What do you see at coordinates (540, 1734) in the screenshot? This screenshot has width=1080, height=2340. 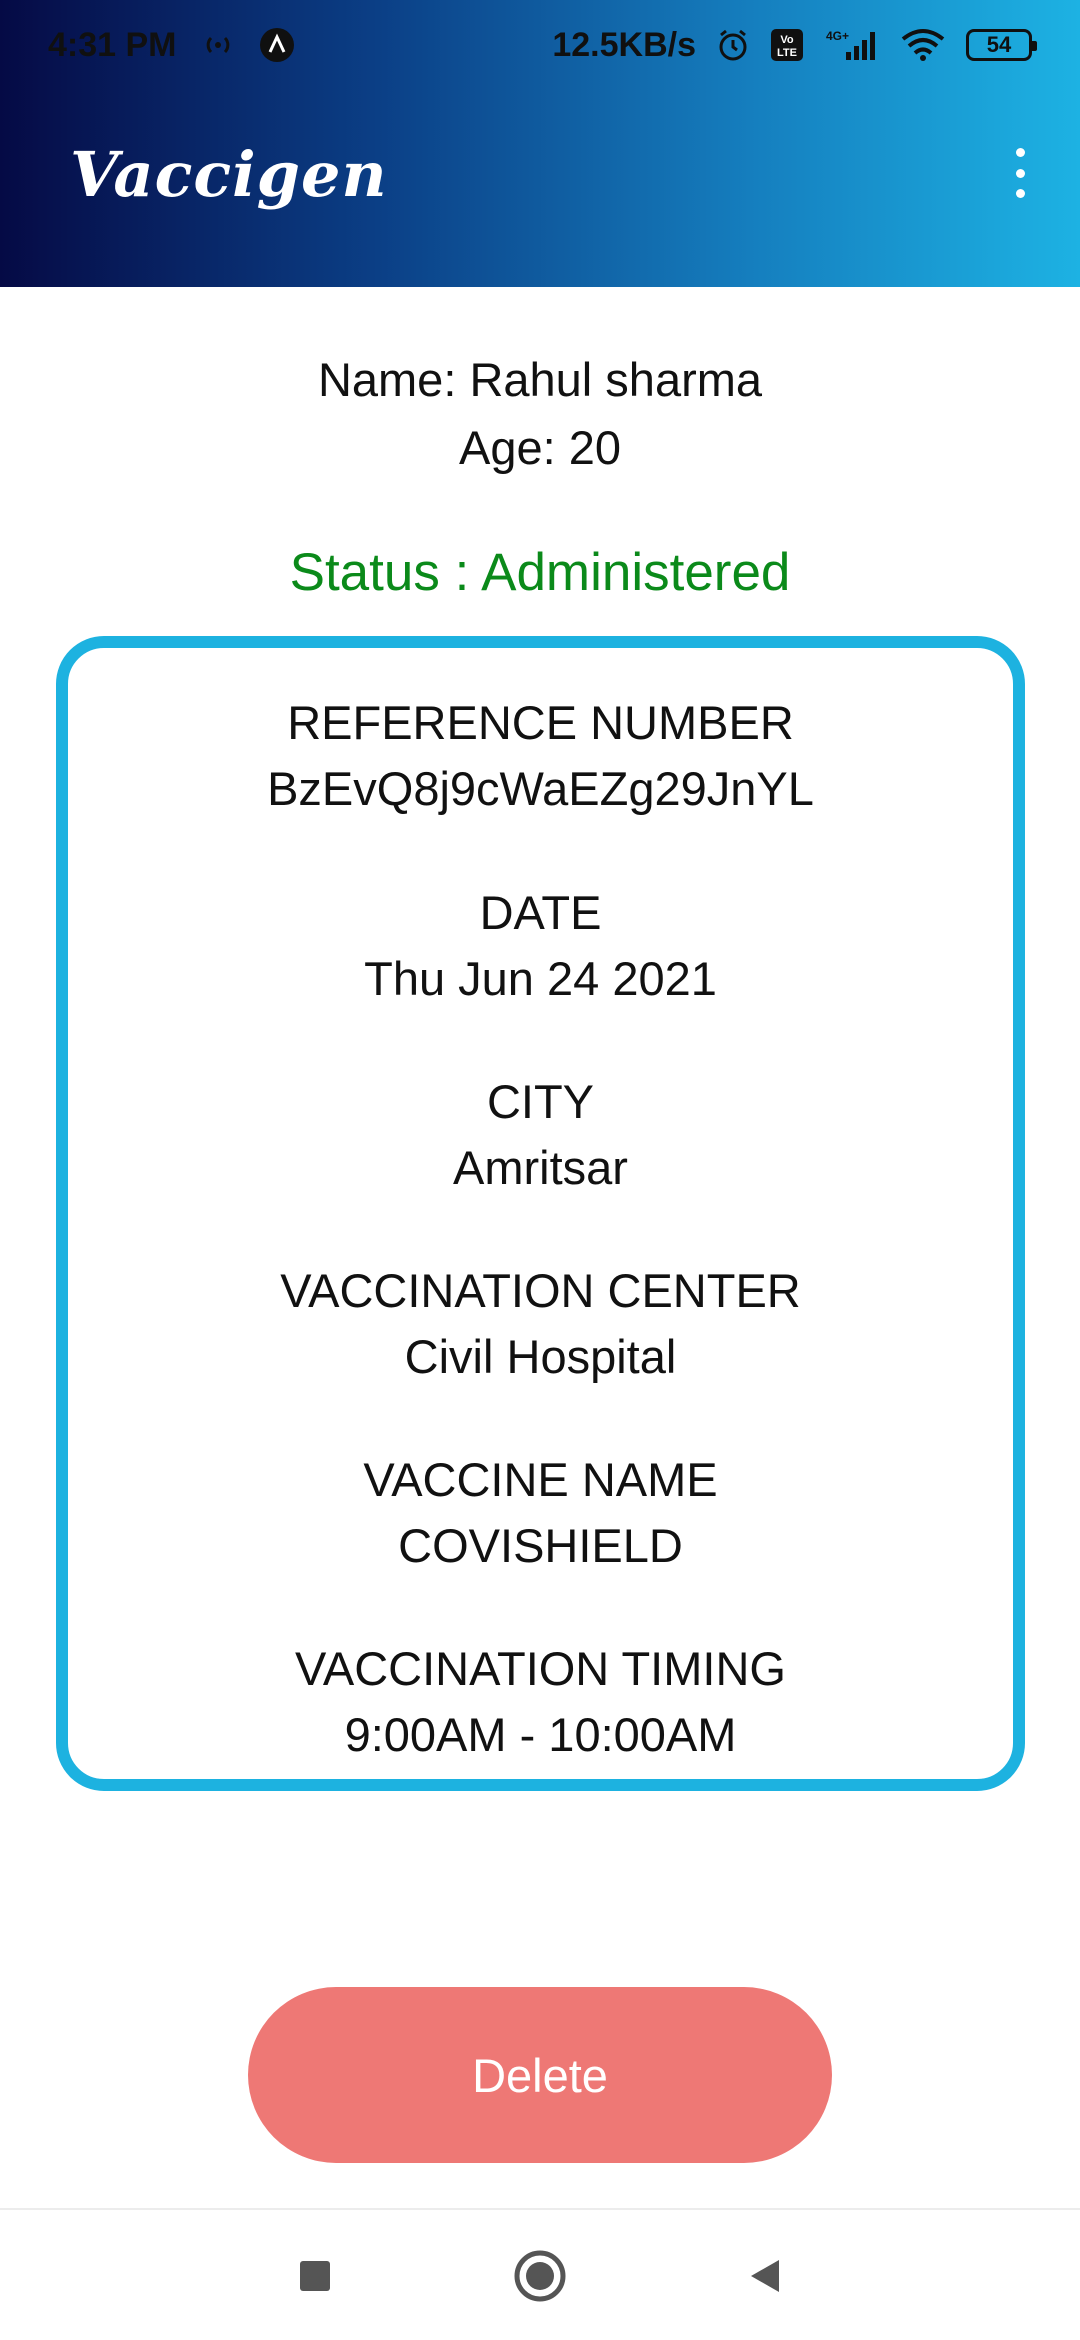 I see `vaccination-timing-value: 9:00AM - 10:00AM` at bounding box center [540, 1734].